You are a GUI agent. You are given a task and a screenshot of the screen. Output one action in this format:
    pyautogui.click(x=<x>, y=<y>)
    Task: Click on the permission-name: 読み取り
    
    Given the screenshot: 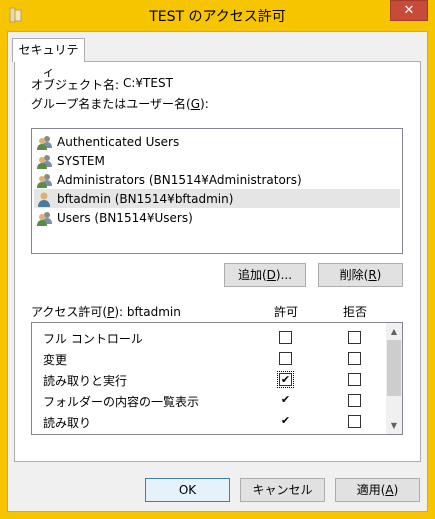 What is the action you would take?
    pyautogui.click(x=67, y=423)
    